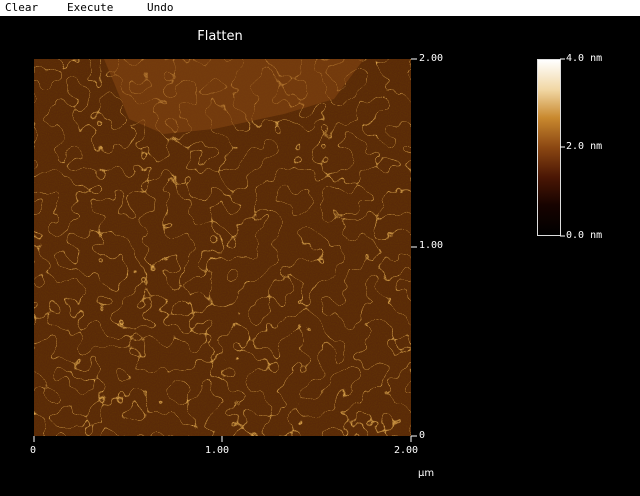  I want to click on colorbar-max-label: 4.0 nm, so click(584, 58).